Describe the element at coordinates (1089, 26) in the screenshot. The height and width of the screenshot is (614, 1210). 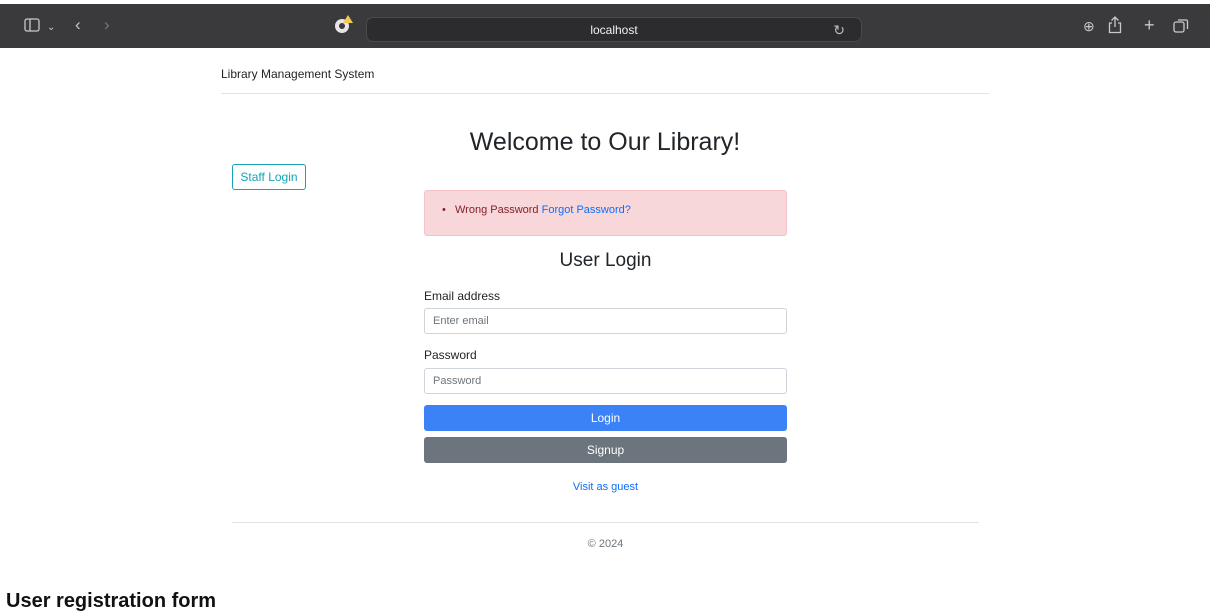
I see `download-icon: ⊕` at that location.